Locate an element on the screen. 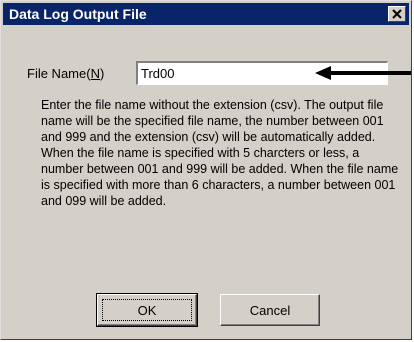  close-button is located at coordinates (397, 14).